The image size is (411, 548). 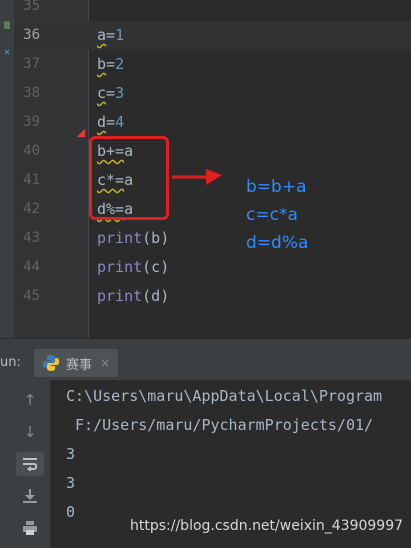 What do you see at coordinates (205, 267) in the screenshot?
I see `code-line: 44 print(c)` at bounding box center [205, 267].